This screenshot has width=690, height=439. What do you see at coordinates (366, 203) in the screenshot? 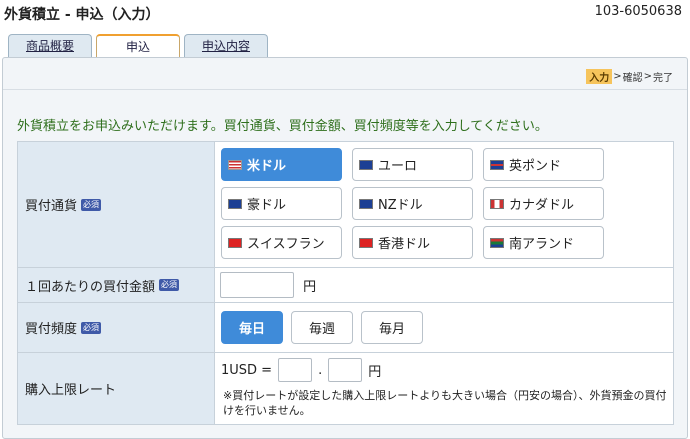
I see `nz-flag-icon` at bounding box center [366, 203].